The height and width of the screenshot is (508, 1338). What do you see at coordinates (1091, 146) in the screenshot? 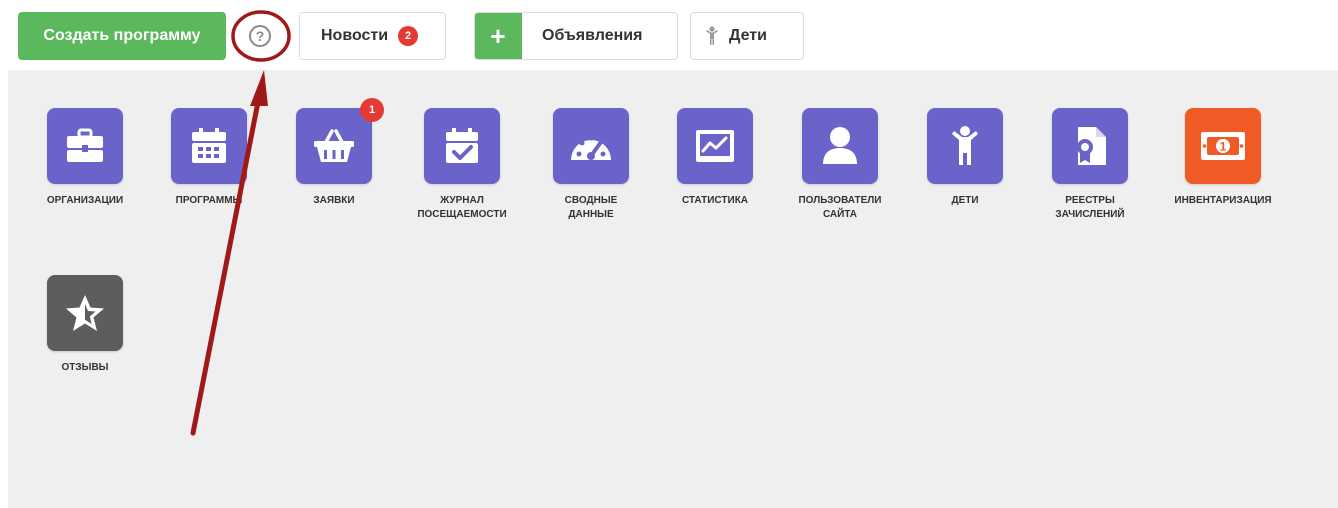
I see `certificate-icon` at bounding box center [1091, 146].